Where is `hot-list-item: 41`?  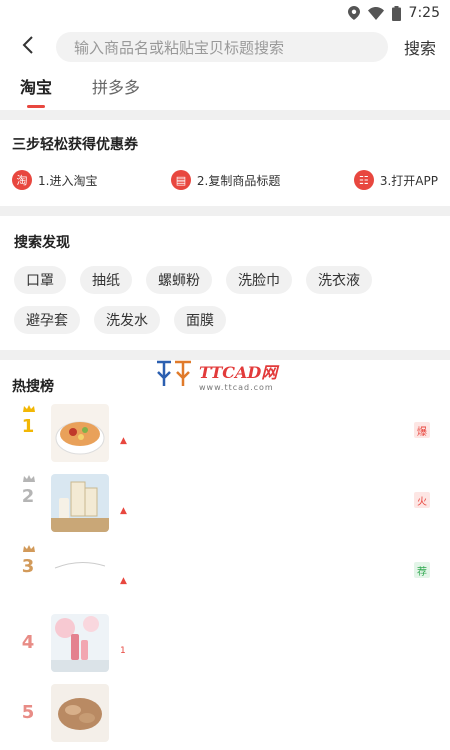 hot-list-item: 41 is located at coordinates (225, 649).